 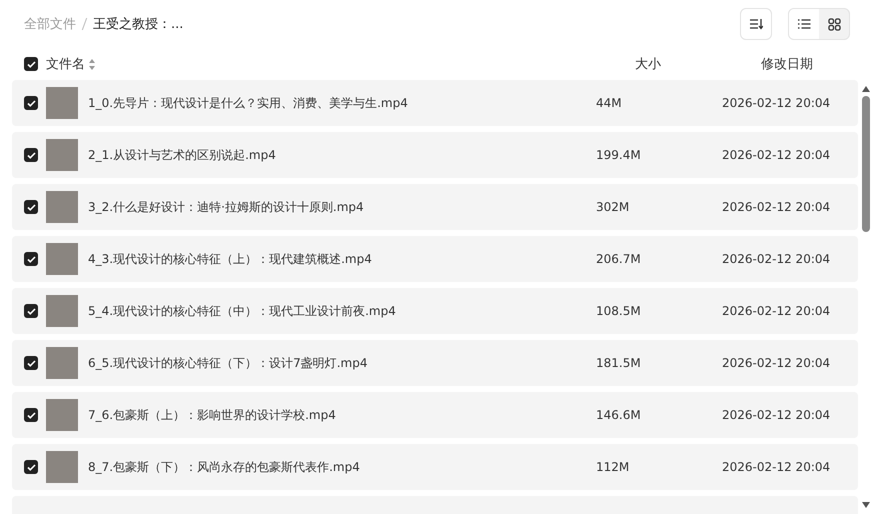 I want to click on file-name: 2_1.从设计与艺术的区别说起.mp4, so click(x=182, y=155).